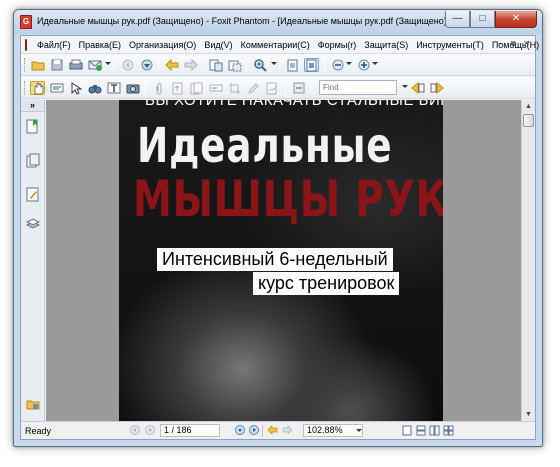 The width and height of the screenshot is (560, 467). What do you see at coordinates (132, 88) in the screenshot?
I see `camera-snapshot-icon` at bounding box center [132, 88].